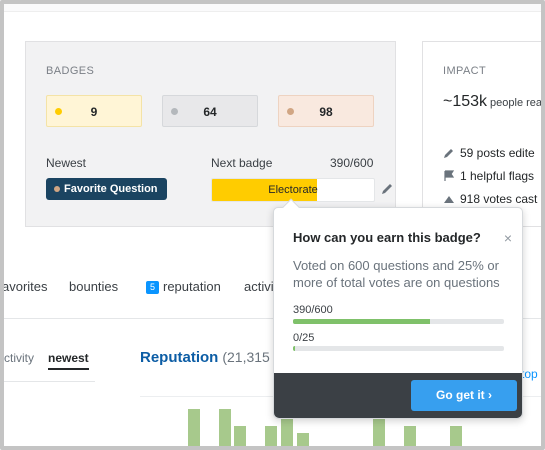  I want to click on newest-badge-tag: Favorite Question, so click(106, 189).